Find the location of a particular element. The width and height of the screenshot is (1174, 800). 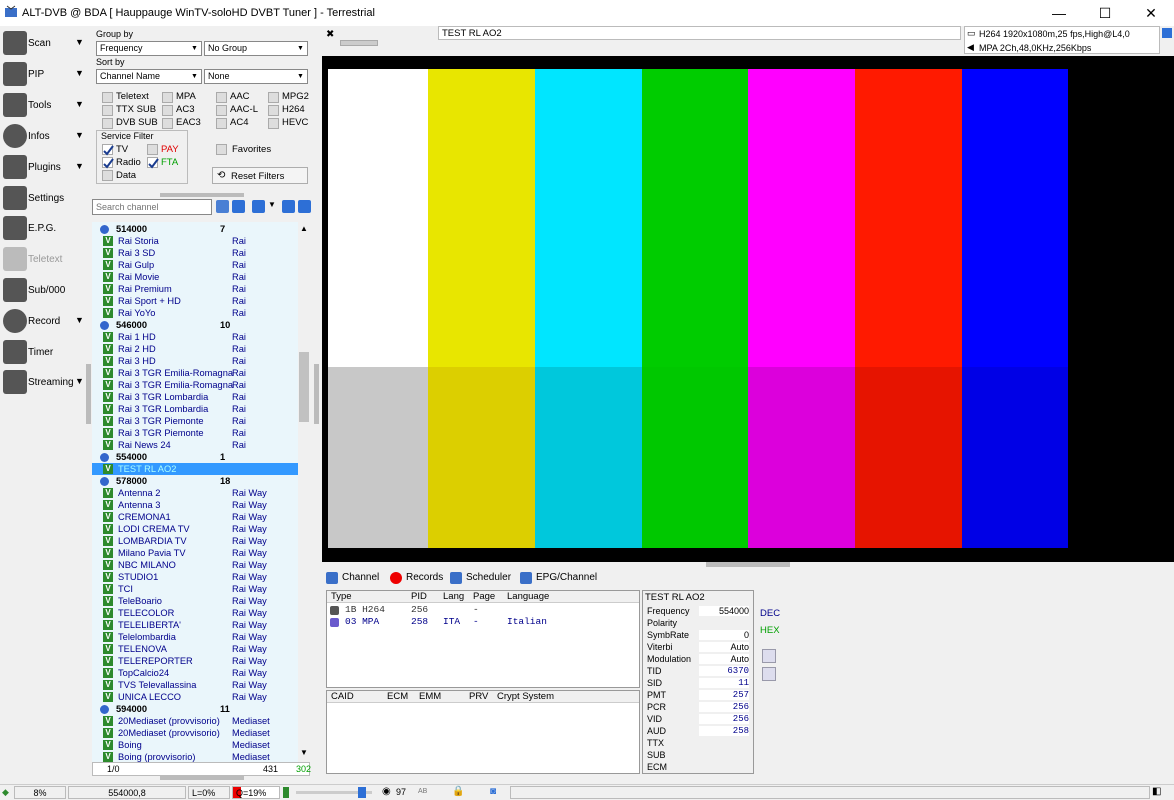

nav-pip: PIP ▼ is located at coordinates (45, 74).